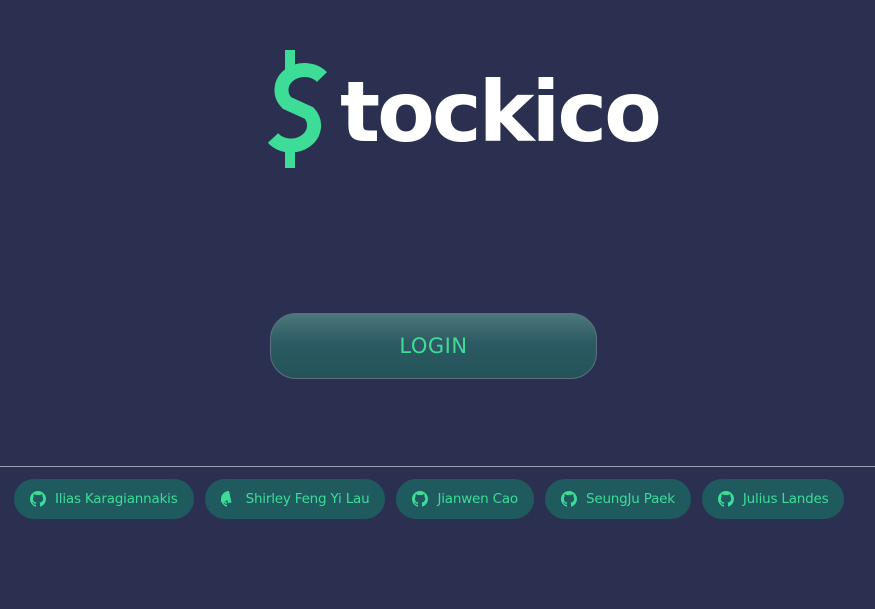 This screenshot has height=609, width=875. I want to click on contributor-name: Ilias Karagiannakis, so click(116, 499).